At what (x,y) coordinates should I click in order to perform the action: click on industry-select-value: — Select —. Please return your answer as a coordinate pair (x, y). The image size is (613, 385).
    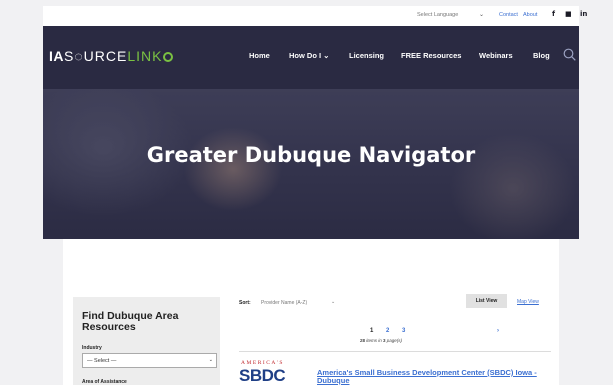
    Looking at the image, I should click on (102, 361).